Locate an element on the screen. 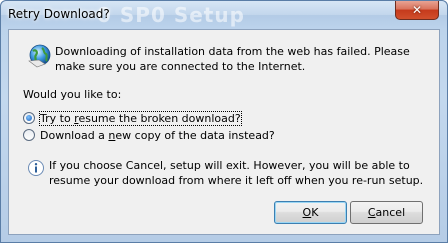 This screenshot has height=243, width=448. background-window-title: 0 SP0 Setup is located at coordinates (171, 15).